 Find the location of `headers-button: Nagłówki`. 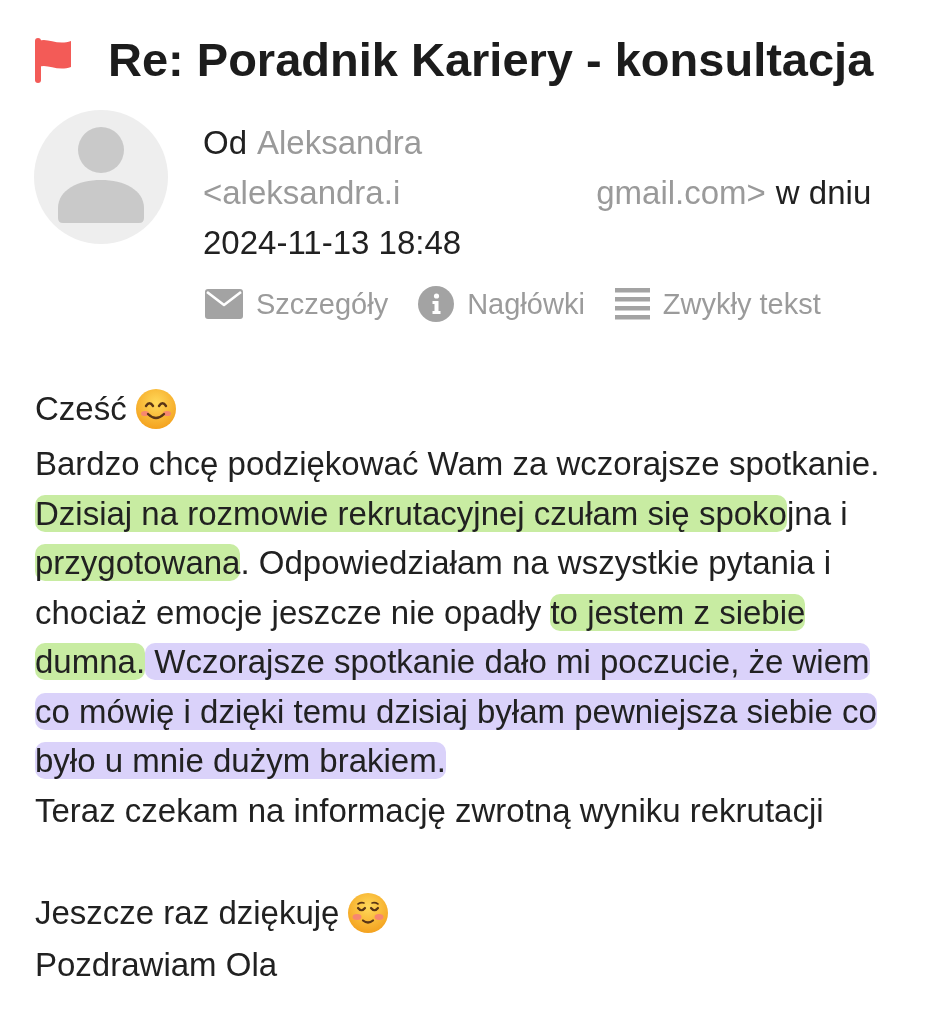

headers-button: Nagłówki is located at coordinates (501, 304).